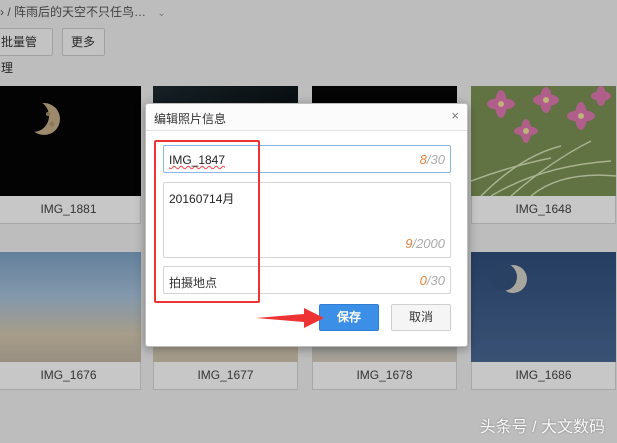 This screenshot has width=617, height=443. Describe the element at coordinates (409, 243) in the screenshot. I see `description-char-count: 9` at that location.